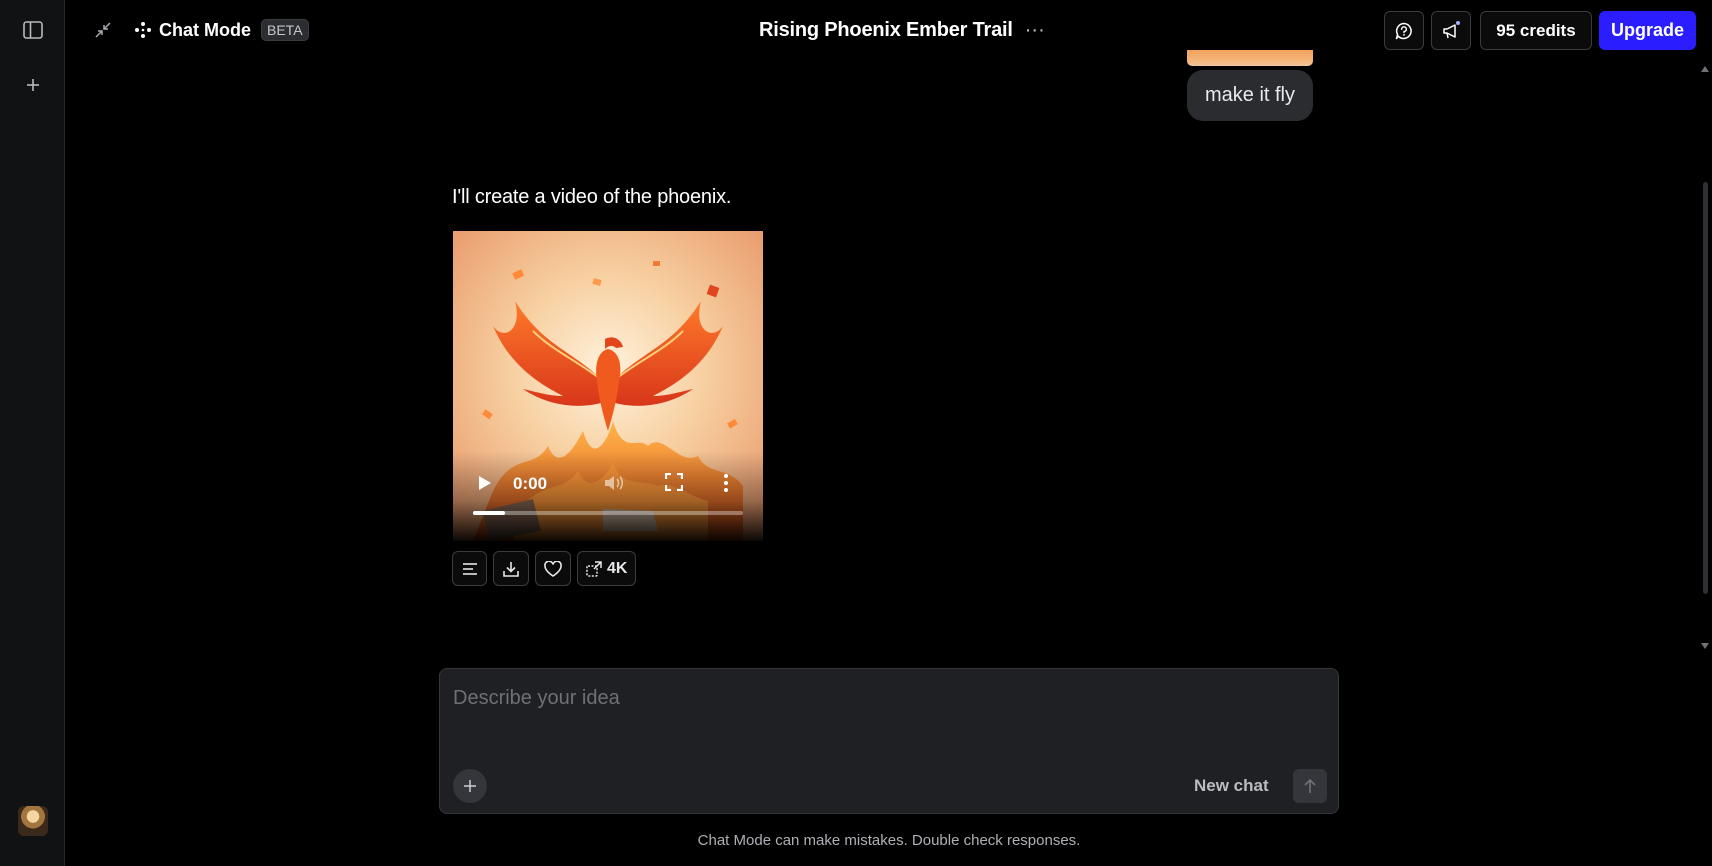 This screenshot has width=1712, height=866. I want to click on play-button, so click(485, 483).